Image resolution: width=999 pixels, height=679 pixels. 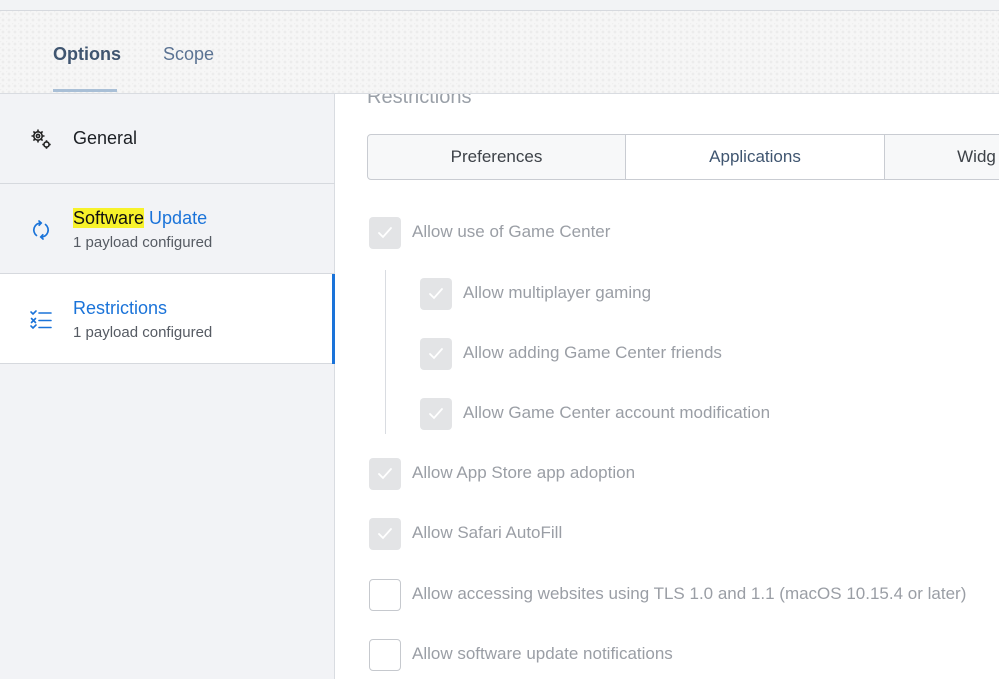 I want to click on option-row: Allow Game Center account modification, so click(x=705, y=414).